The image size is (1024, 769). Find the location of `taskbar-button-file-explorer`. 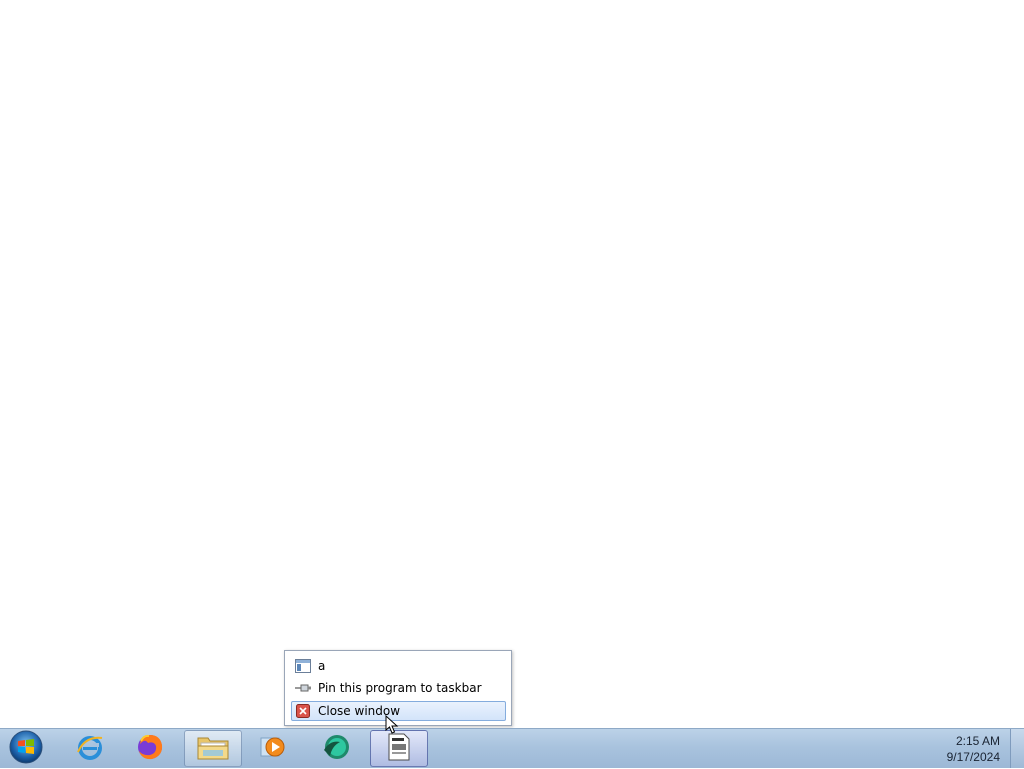

taskbar-button-file-explorer is located at coordinates (213, 748).